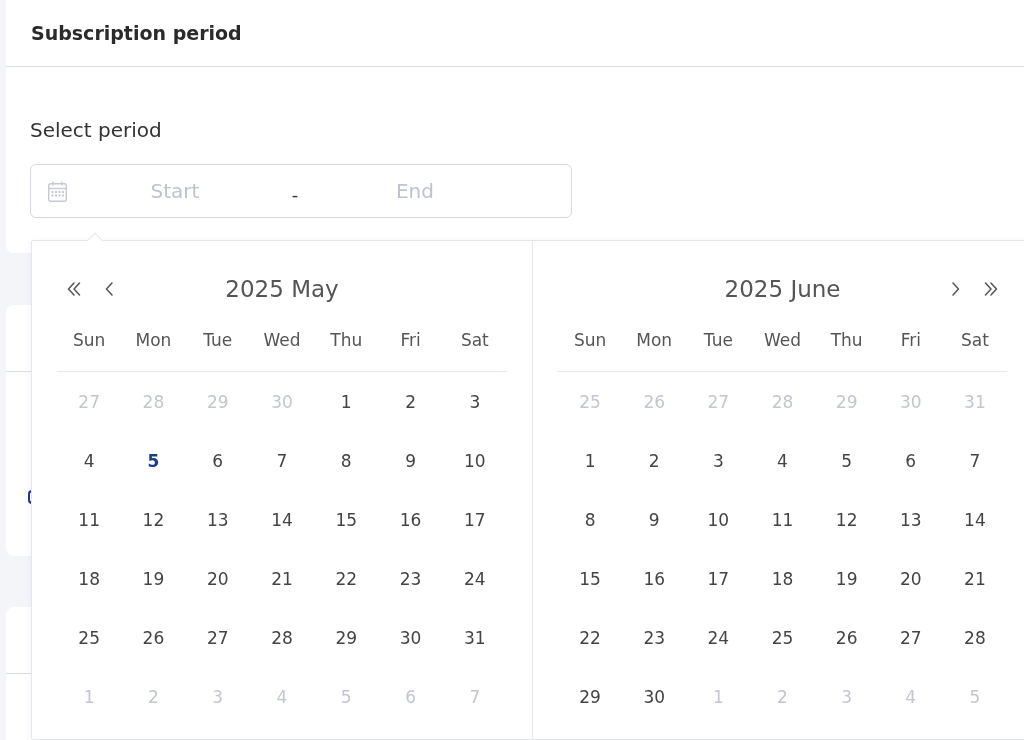 The image size is (1024, 740). I want to click on chevron-right-icon, so click(955, 289).